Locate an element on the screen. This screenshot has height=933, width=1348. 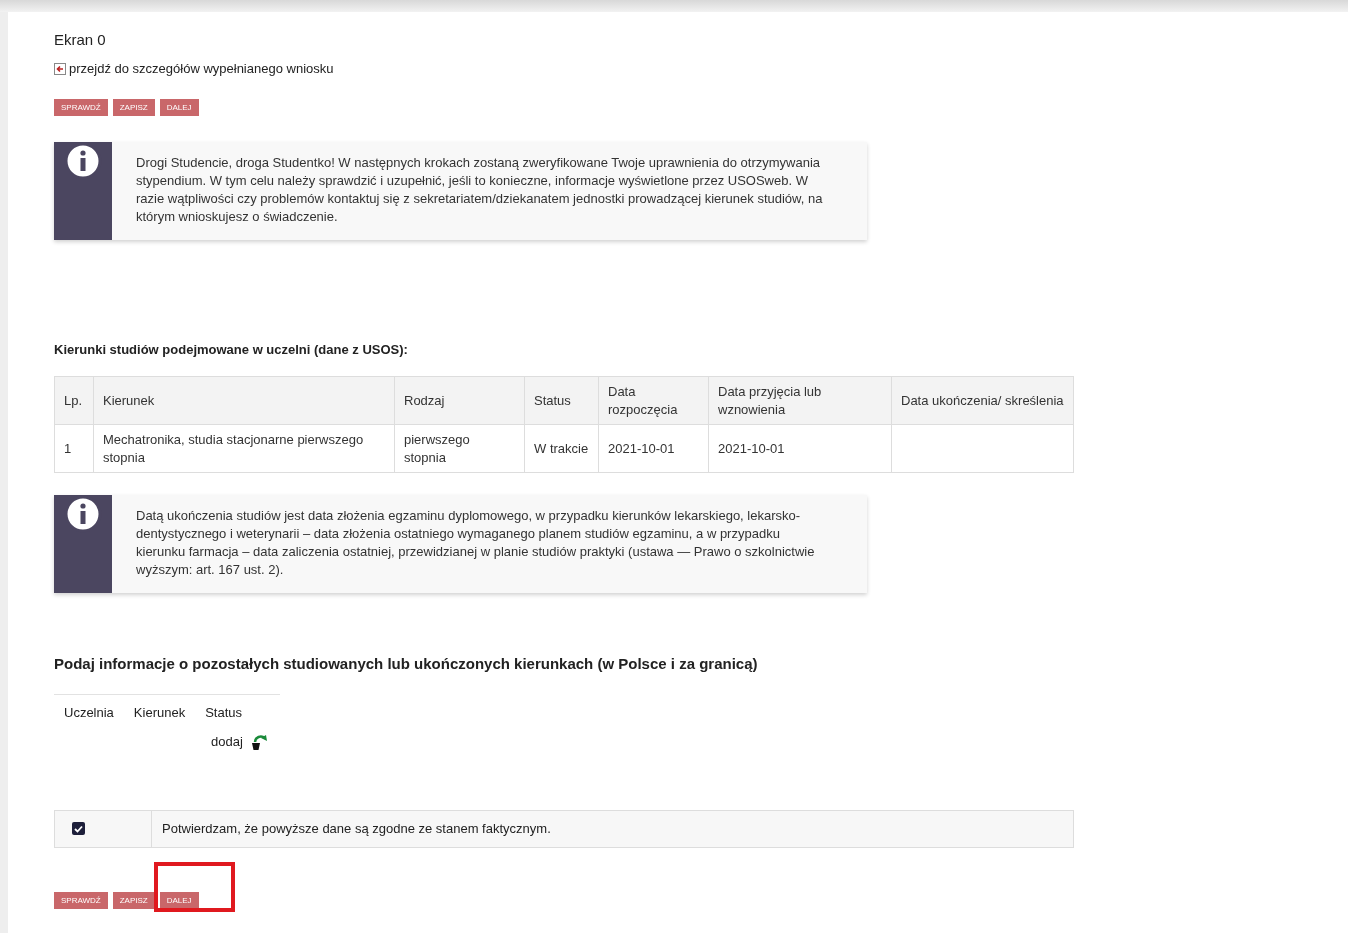
checkbox is located at coordinates (78, 828).